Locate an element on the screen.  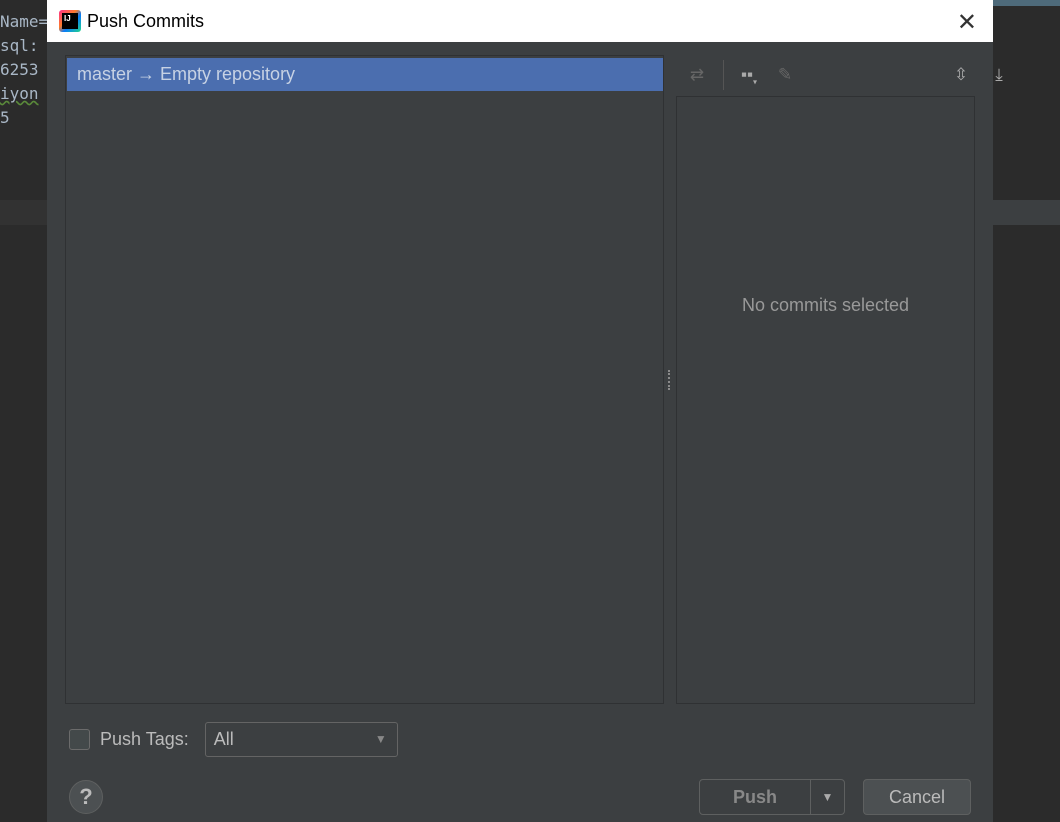
code-line: iyon is located at coordinates (19, 93).